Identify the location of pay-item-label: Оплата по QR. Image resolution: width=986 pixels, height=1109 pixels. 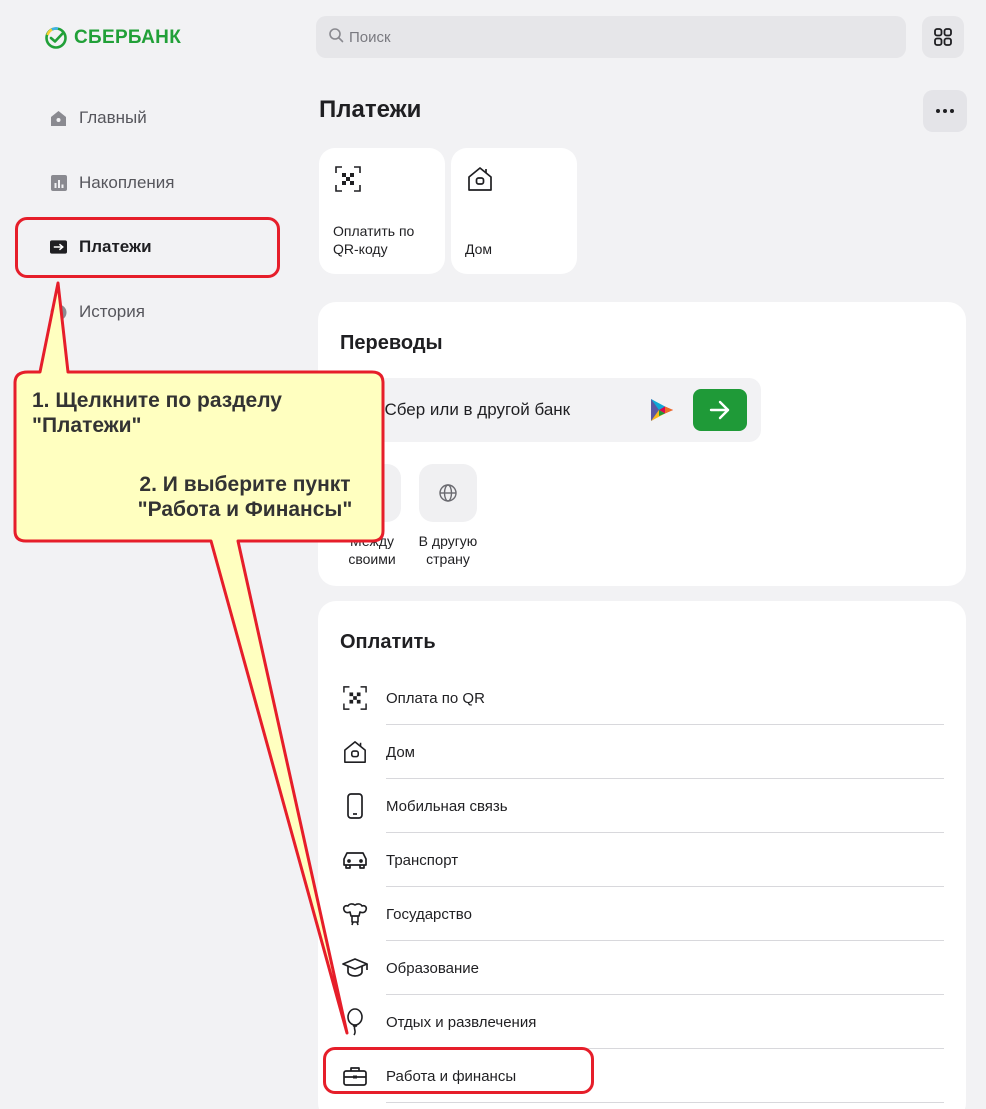
(435, 698).